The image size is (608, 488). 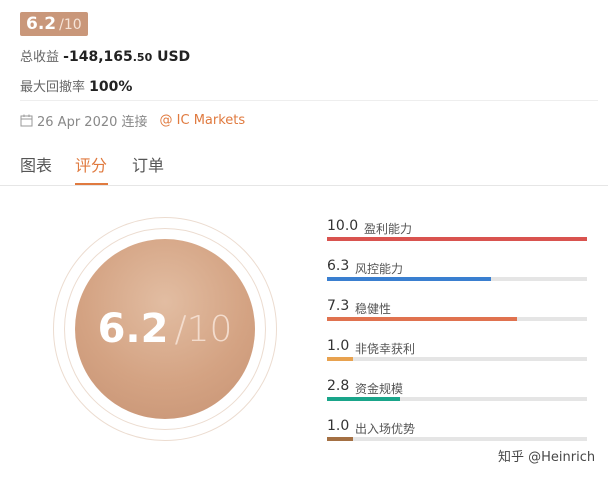 What do you see at coordinates (26, 120) in the screenshot?
I see `calendar-icon` at bounding box center [26, 120].